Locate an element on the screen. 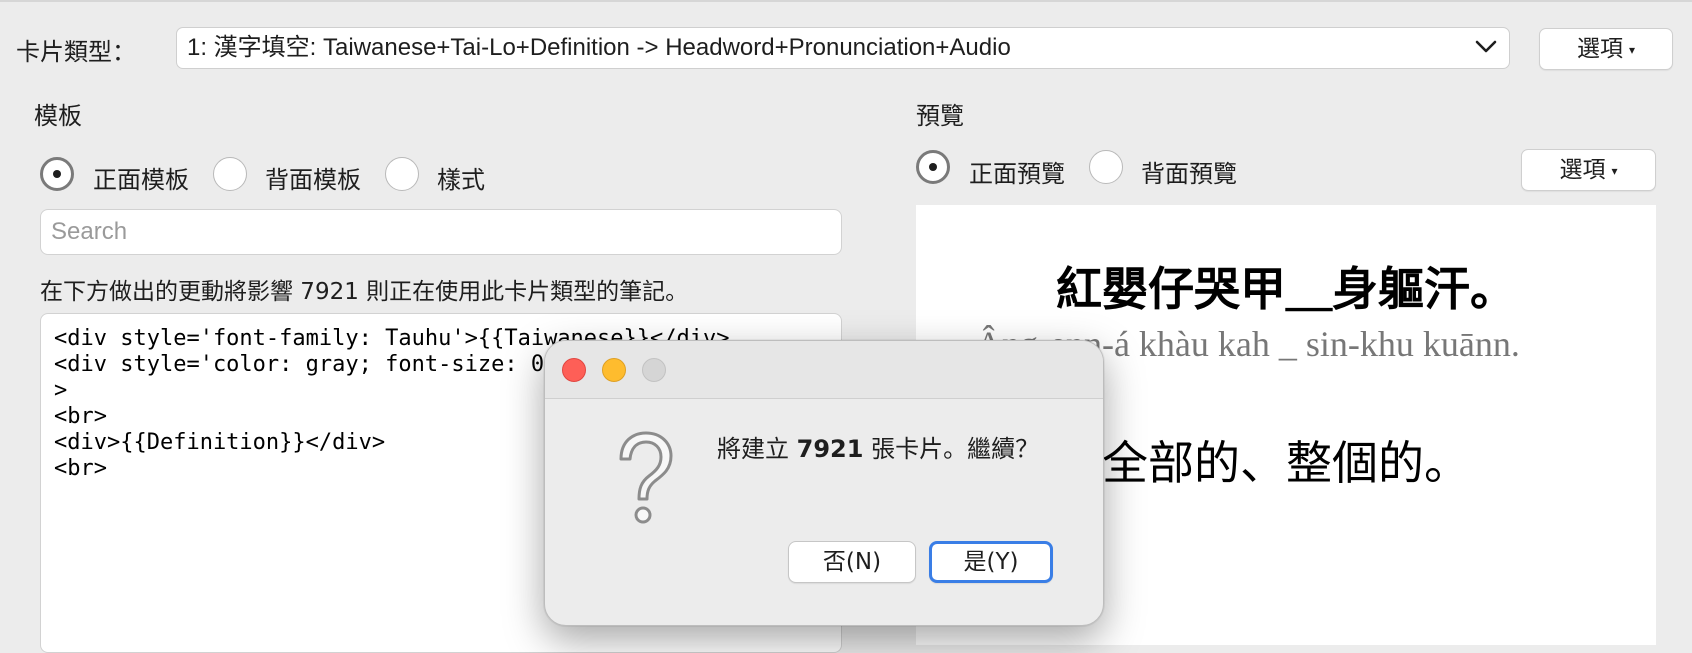 The width and height of the screenshot is (1692, 653). radio-front-preview-label: 正面預覽 is located at coordinates (1017, 174).